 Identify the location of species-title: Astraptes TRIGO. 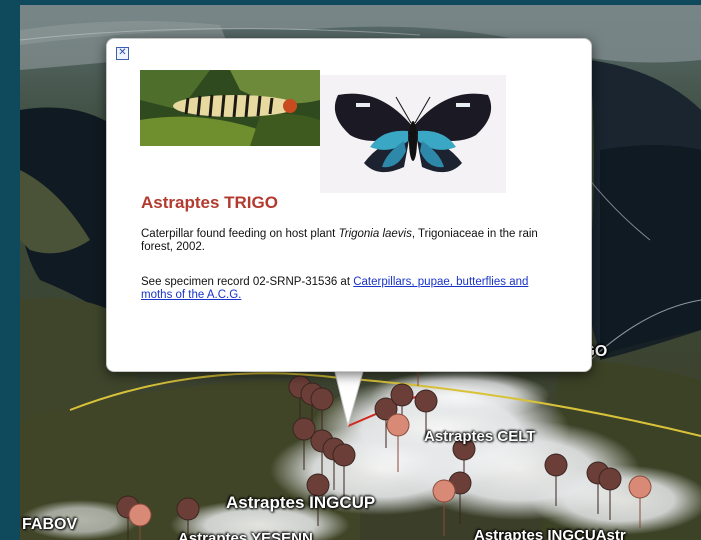
(209, 202).